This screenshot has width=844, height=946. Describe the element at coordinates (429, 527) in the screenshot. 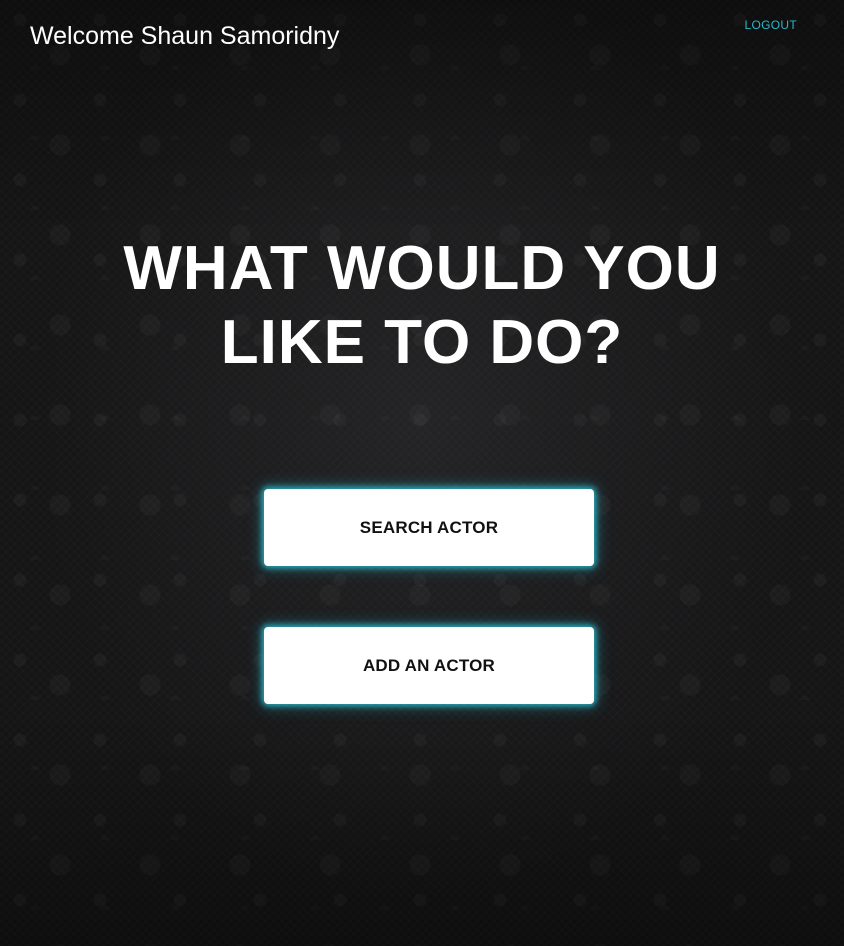

I see `search-actor-button: SEARCH ACTOR` at that location.